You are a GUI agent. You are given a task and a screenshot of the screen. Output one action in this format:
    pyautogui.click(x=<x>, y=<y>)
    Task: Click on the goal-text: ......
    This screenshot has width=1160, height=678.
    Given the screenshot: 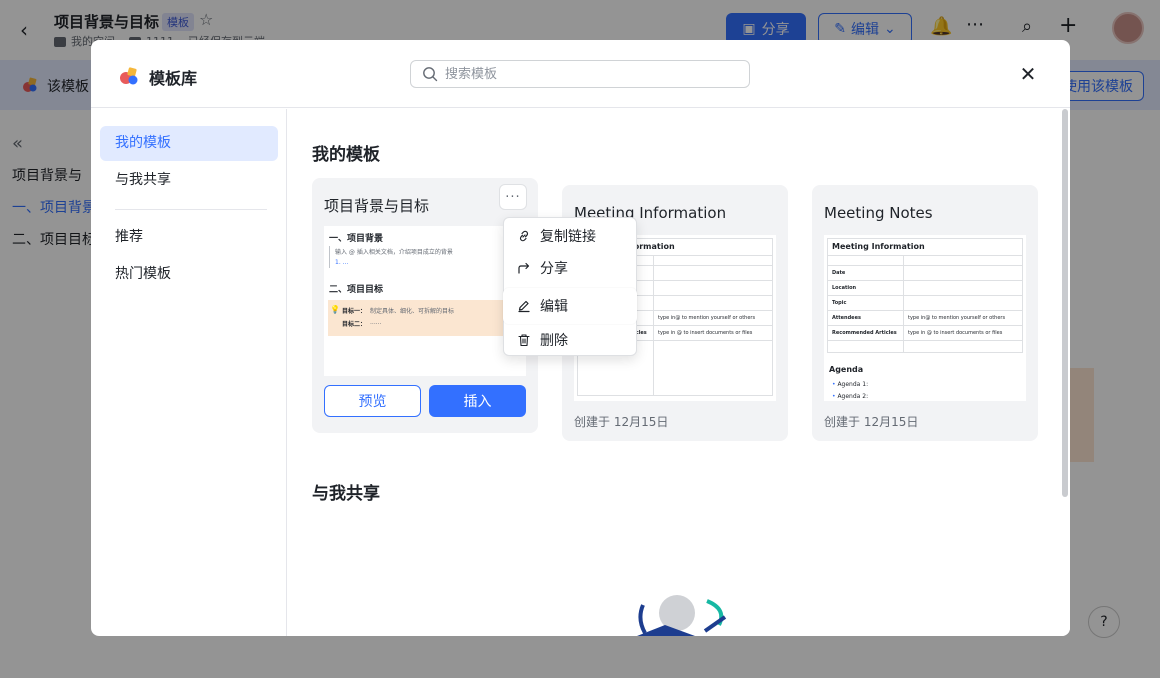 What is the action you would take?
    pyautogui.click(x=376, y=322)
    